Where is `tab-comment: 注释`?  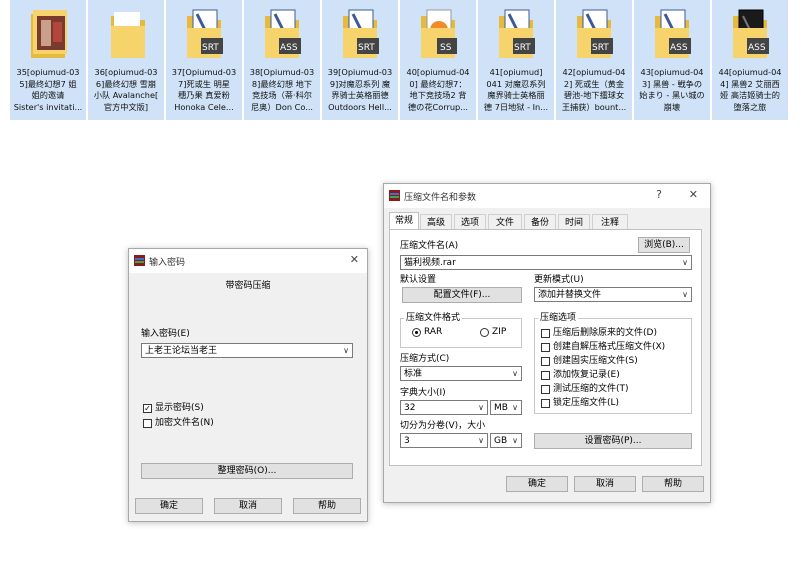
tab-comment: 注释 is located at coordinates (610, 222).